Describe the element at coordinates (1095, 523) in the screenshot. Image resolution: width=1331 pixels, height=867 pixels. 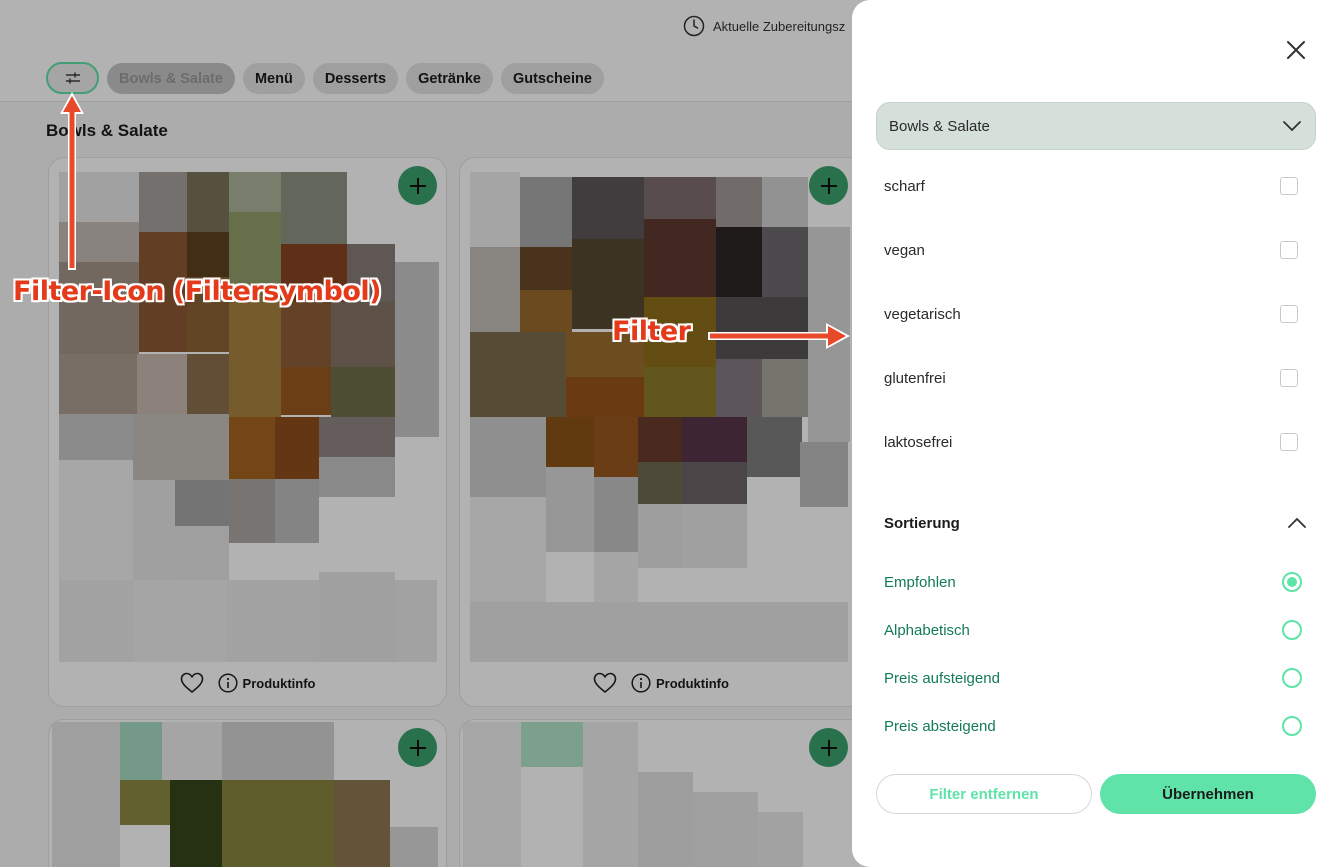
I see `sort-section-header: Sortierung` at that location.